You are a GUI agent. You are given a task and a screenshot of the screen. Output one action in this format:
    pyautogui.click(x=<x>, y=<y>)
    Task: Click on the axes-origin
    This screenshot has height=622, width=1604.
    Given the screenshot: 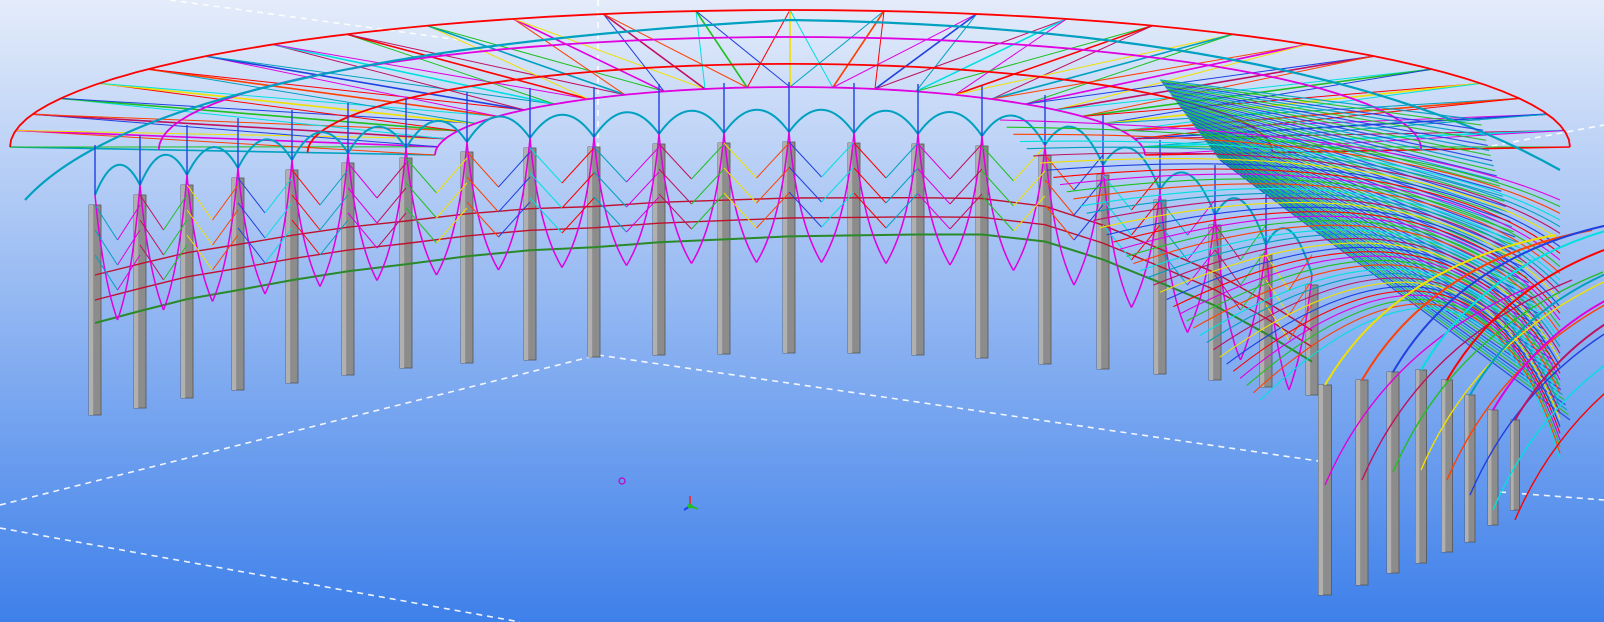 What is the action you would take?
    pyautogui.click(x=690, y=506)
    